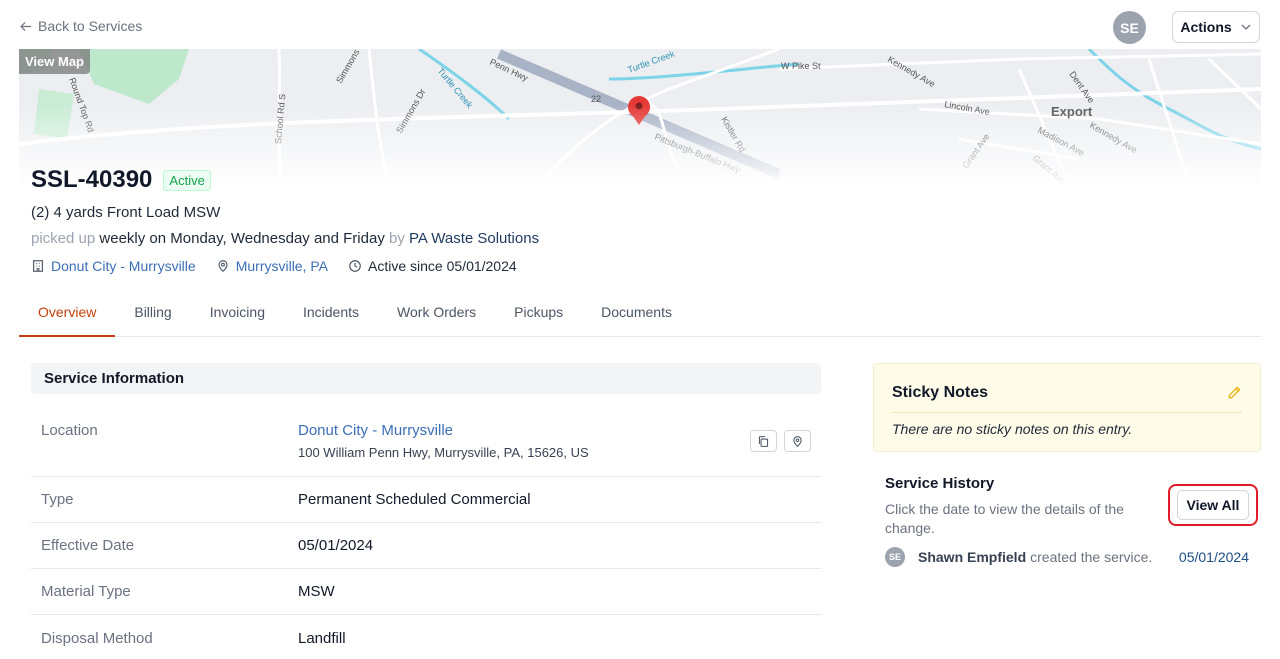 Image resolution: width=1280 pixels, height=659 pixels. Describe the element at coordinates (57, 499) in the screenshot. I see `type-label: Type` at that location.